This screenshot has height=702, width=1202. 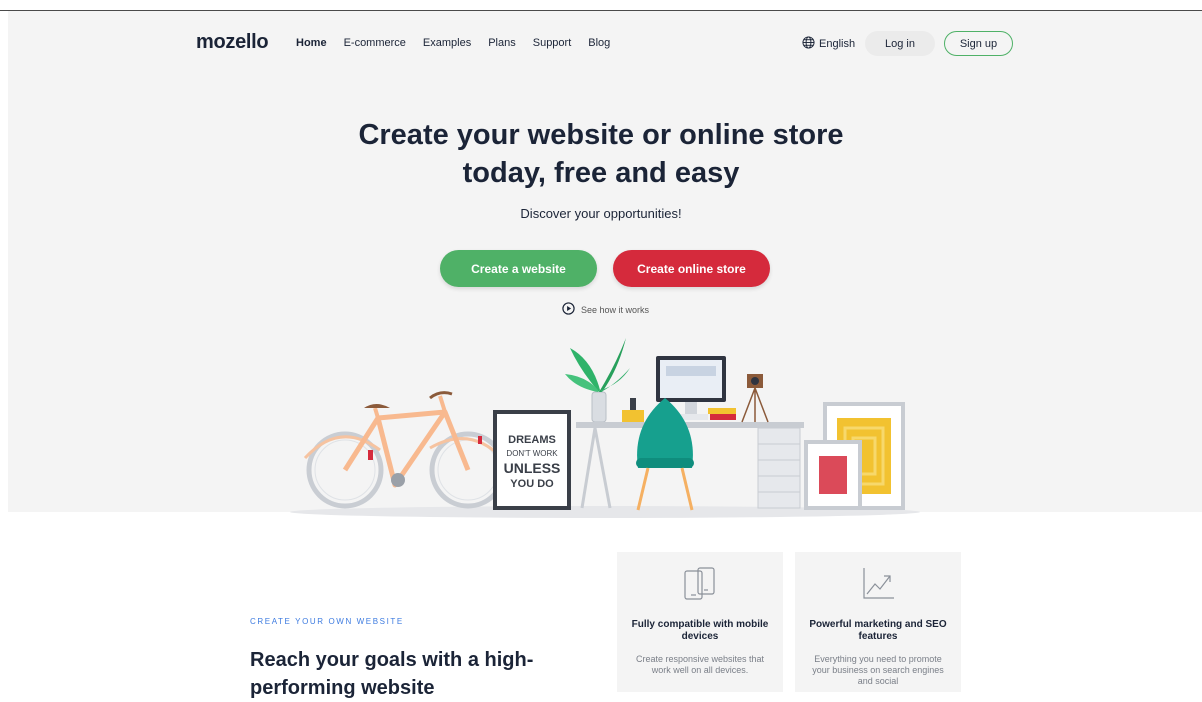 I want to click on see-how-it-works-label: See how it works, so click(x=615, y=309).